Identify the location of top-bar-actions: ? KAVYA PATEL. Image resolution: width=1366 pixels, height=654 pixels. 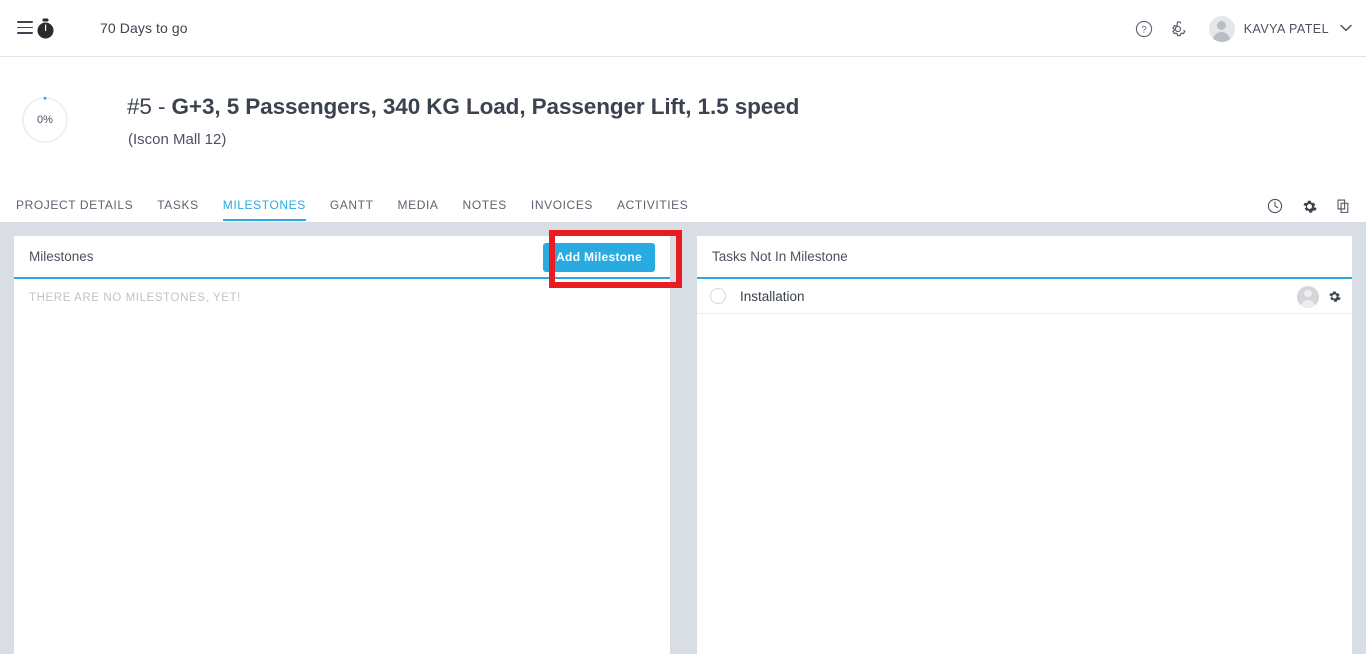
(1239, 28).